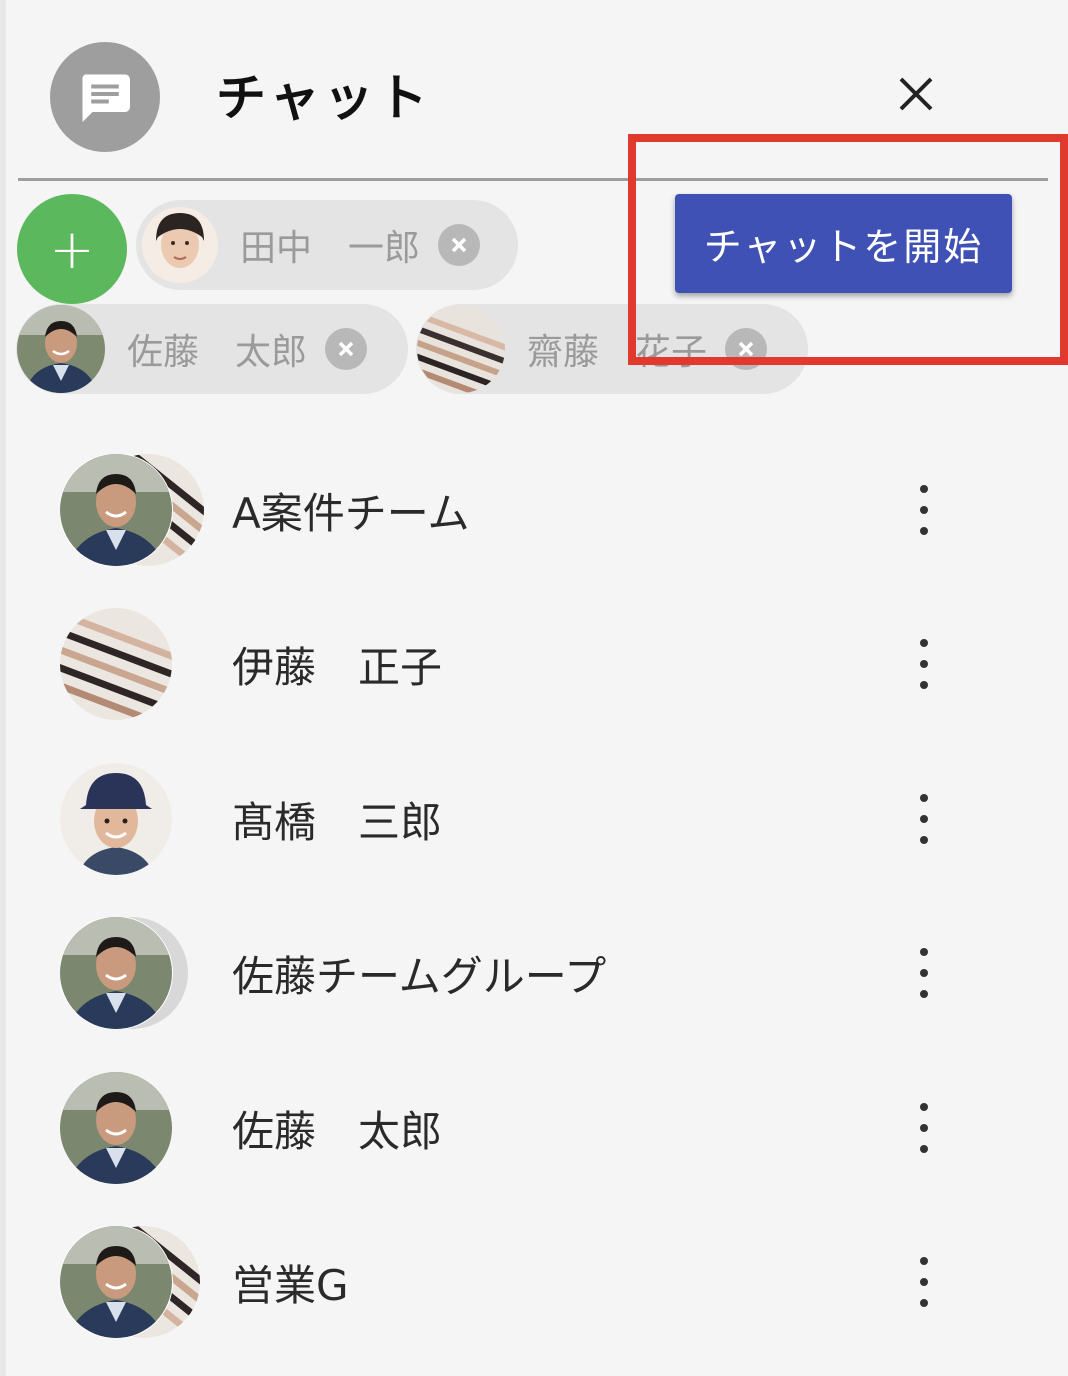 The image size is (1068, 1376). Describe the element at coordinates (337, 1131) in the screenshot. I see `chat-name: 佐藤 太郎` at that location.